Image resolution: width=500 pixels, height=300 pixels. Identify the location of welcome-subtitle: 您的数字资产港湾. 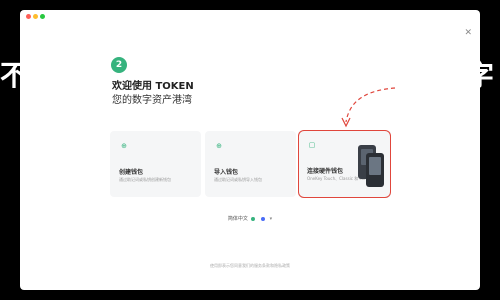
(152, 100).